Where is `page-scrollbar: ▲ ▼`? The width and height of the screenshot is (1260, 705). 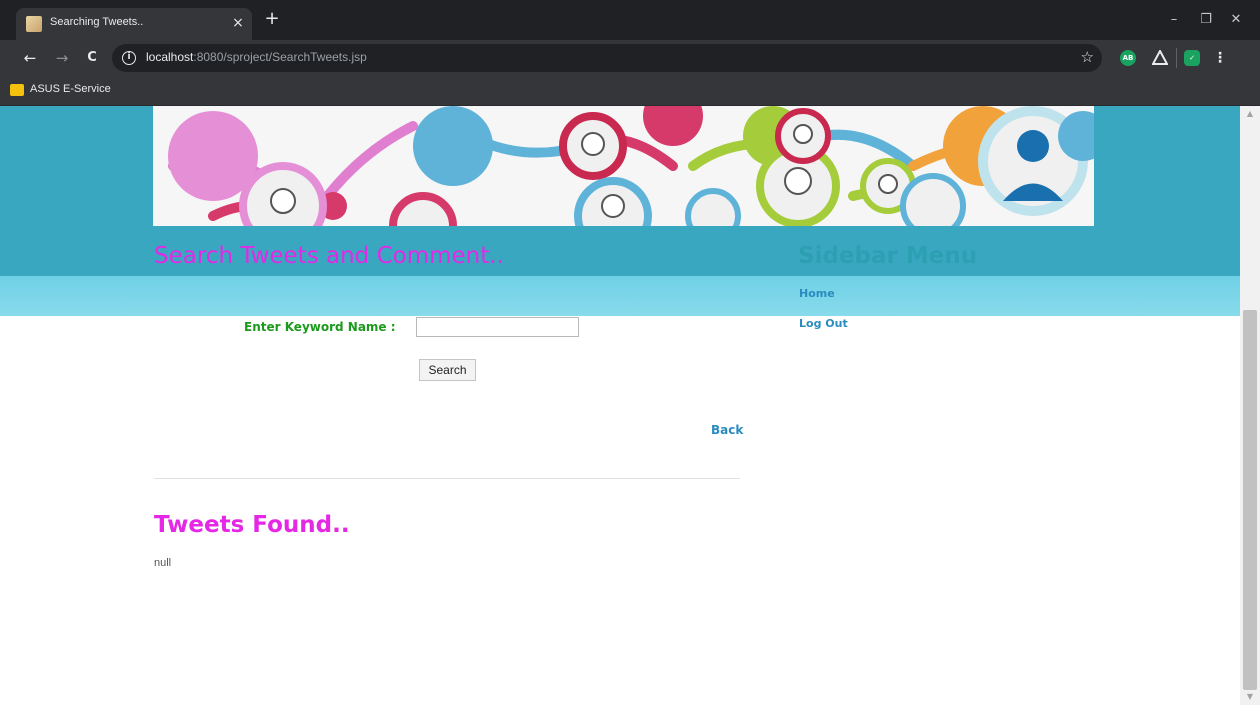
page-scrollbar: ▲ ▼ is located at coordinates (1250, 405).